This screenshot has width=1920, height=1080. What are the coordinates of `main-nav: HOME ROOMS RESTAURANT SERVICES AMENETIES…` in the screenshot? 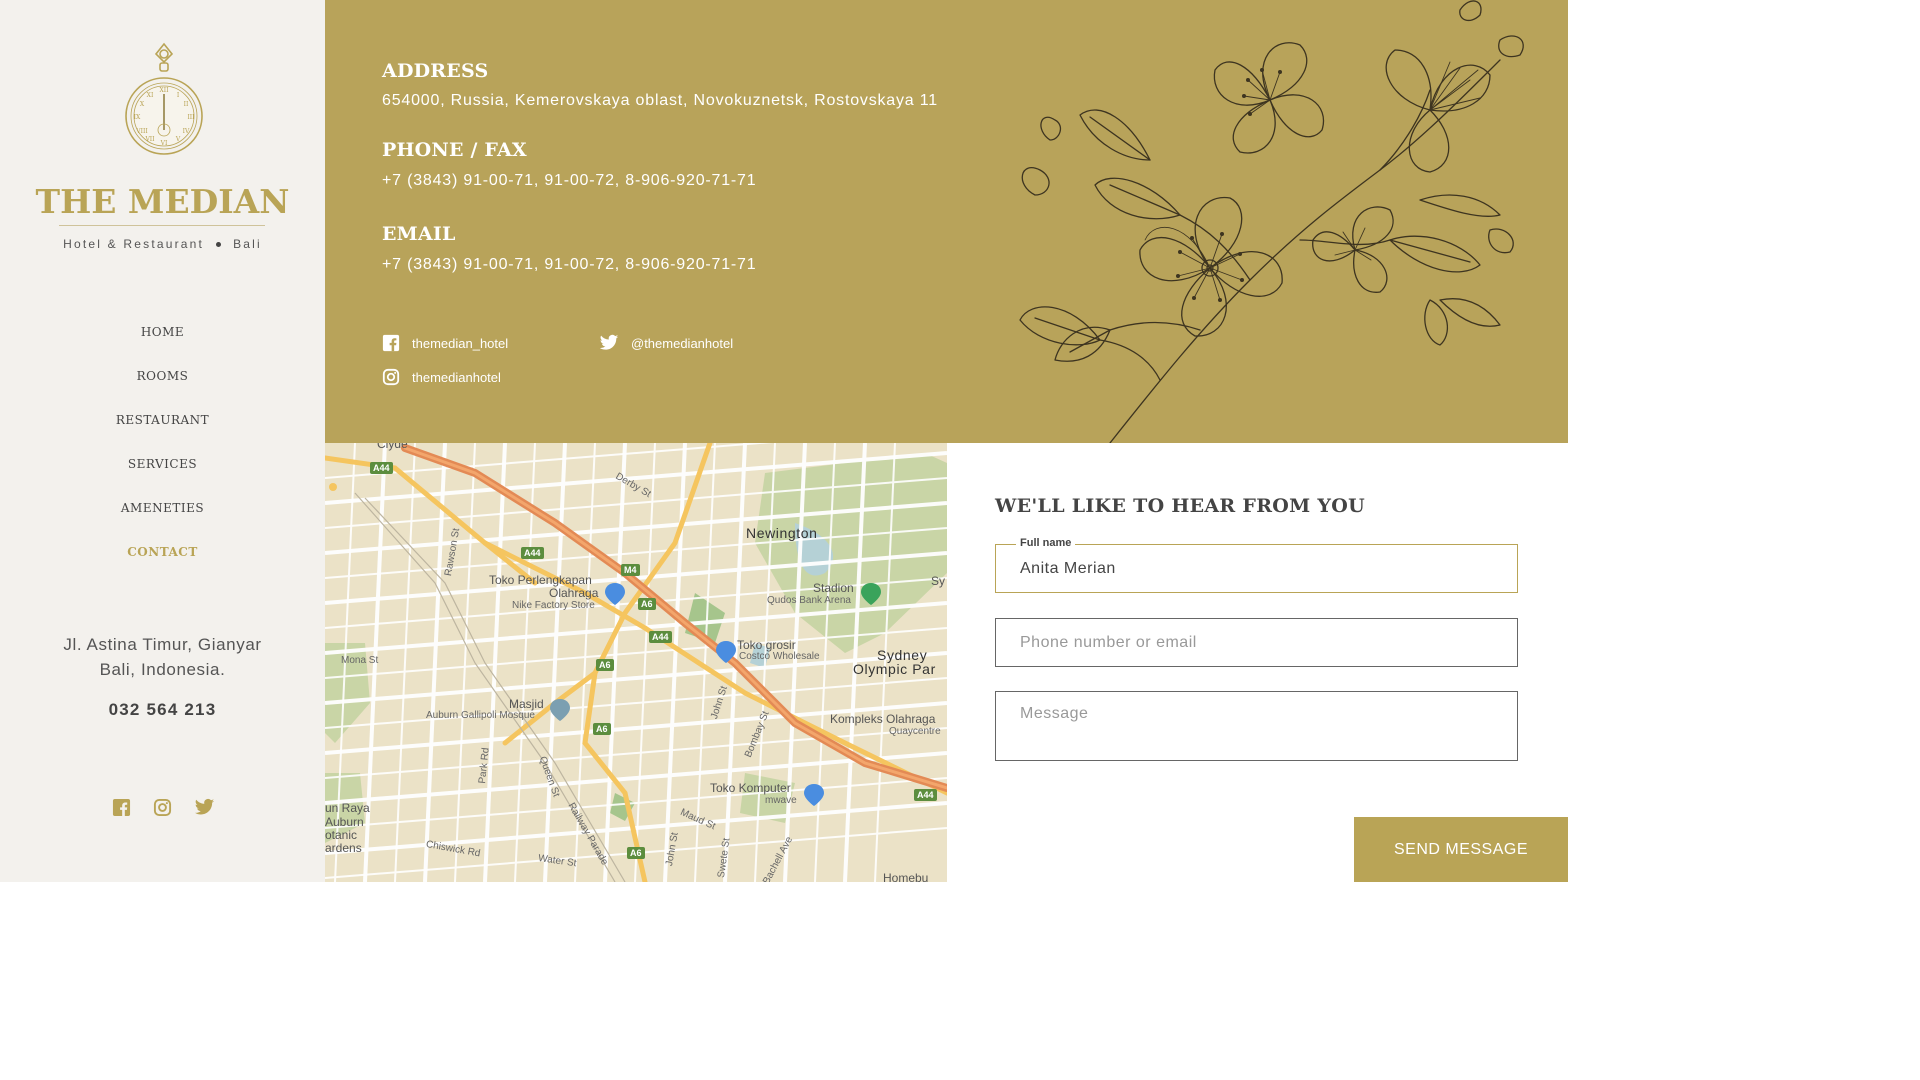 It's located at (162, 452).